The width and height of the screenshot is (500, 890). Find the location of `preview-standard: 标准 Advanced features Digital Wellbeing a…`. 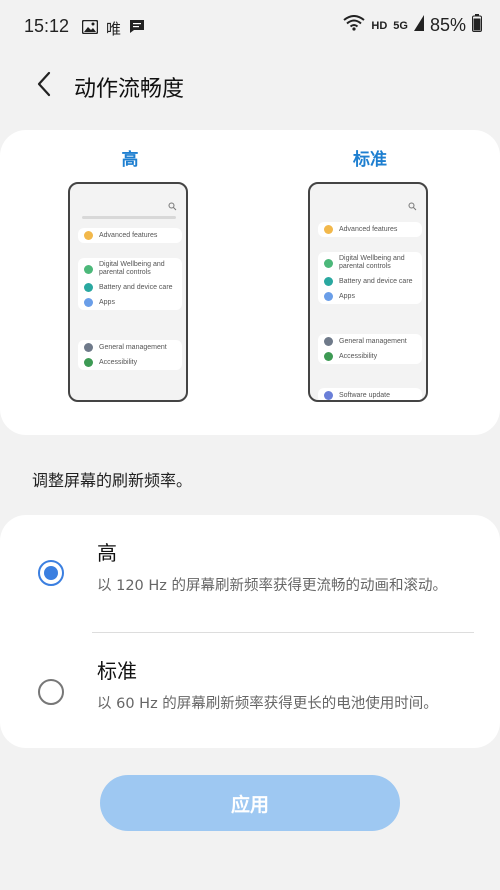

preview-standard: 标准 Advanced features Digital Wellbeing a… is located at coordinates (370, 274).